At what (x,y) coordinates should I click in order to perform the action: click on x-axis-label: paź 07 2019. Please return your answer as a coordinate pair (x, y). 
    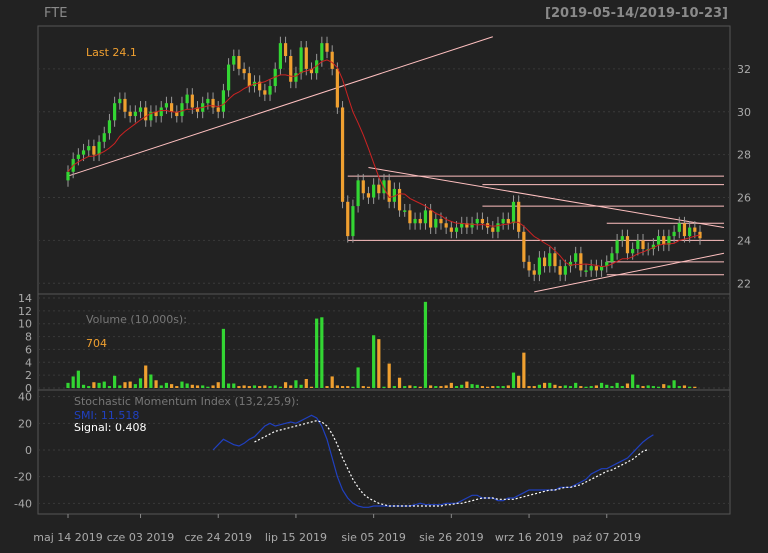
    Looking at the image, I should click on (607, 537).